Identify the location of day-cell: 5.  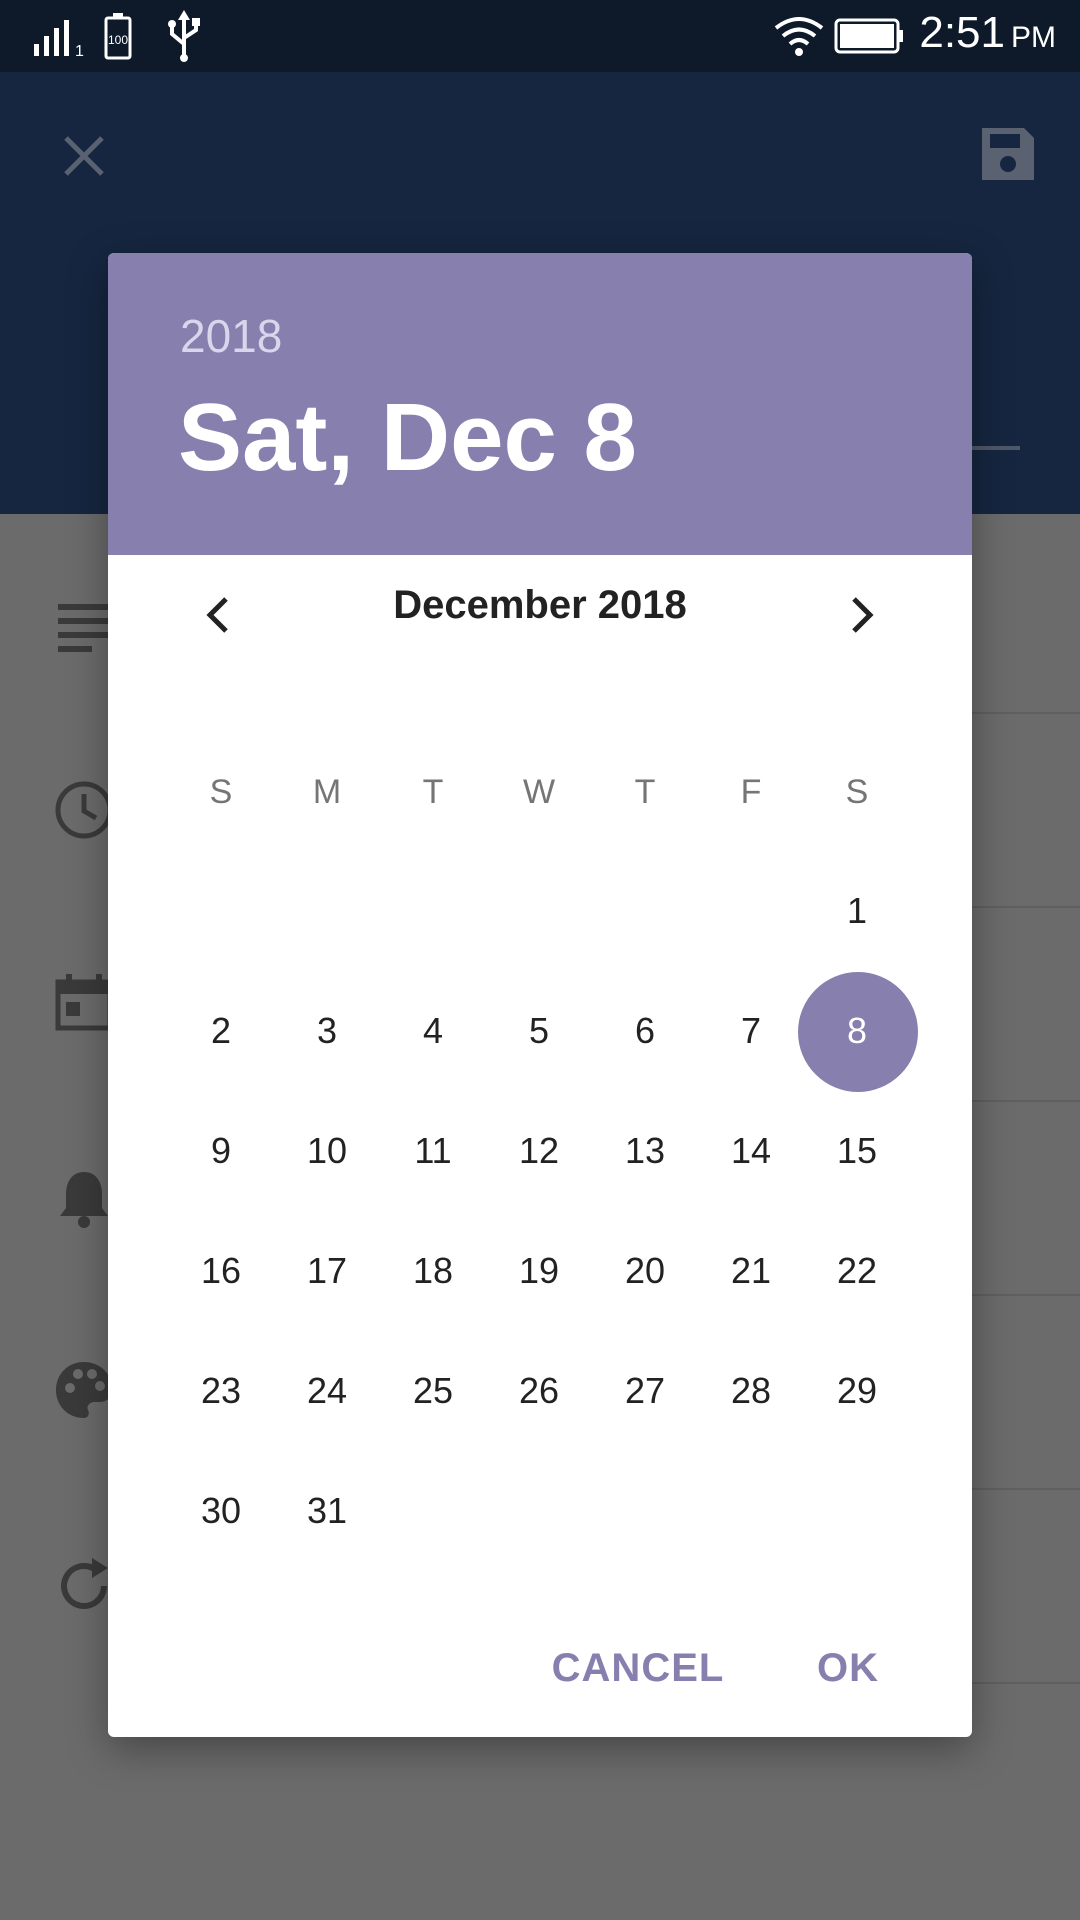
(539, 1031).